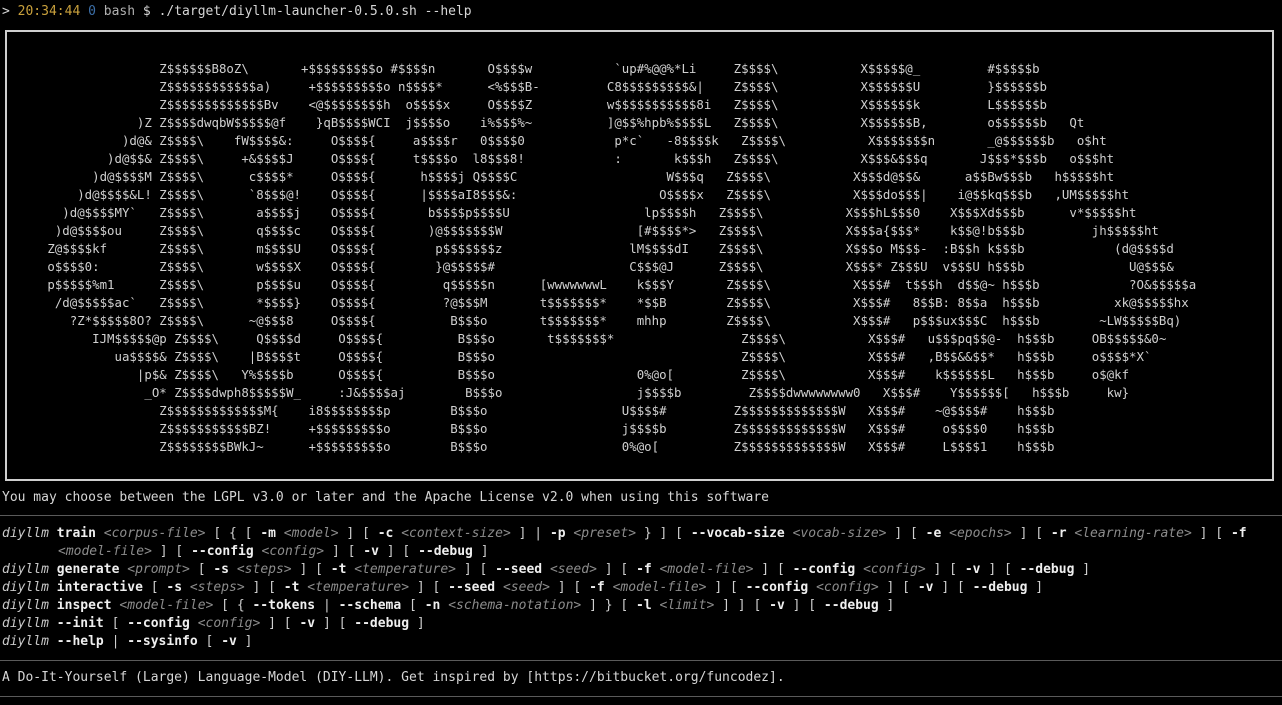 This screenshot has height=705, width=1282. What do you see at coordinates (605, 533) in the screenshot?
I see `usage-arg: <preset>` at bounding box center [605, 533].